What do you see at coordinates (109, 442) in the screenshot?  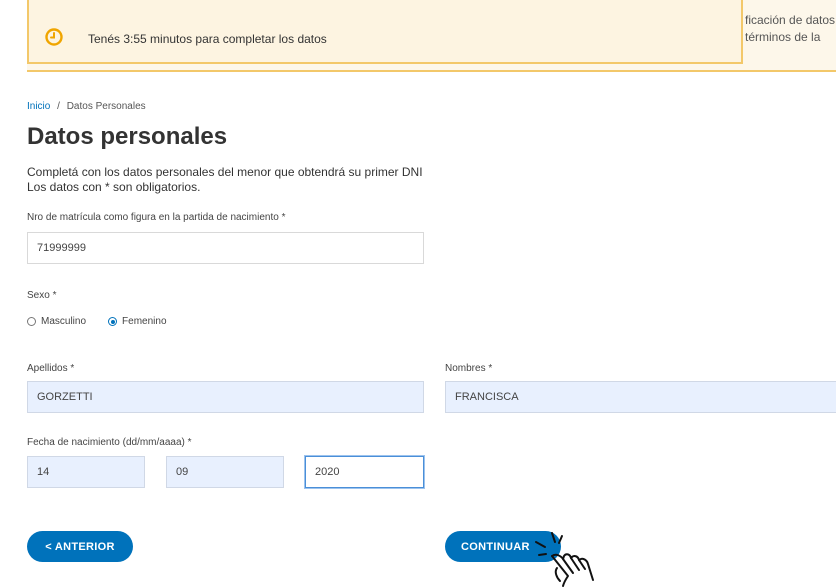 I see `fecha-label: Fecha de nacimiento (dd/mm/aaaa) *` at bounding box center [109, 442].